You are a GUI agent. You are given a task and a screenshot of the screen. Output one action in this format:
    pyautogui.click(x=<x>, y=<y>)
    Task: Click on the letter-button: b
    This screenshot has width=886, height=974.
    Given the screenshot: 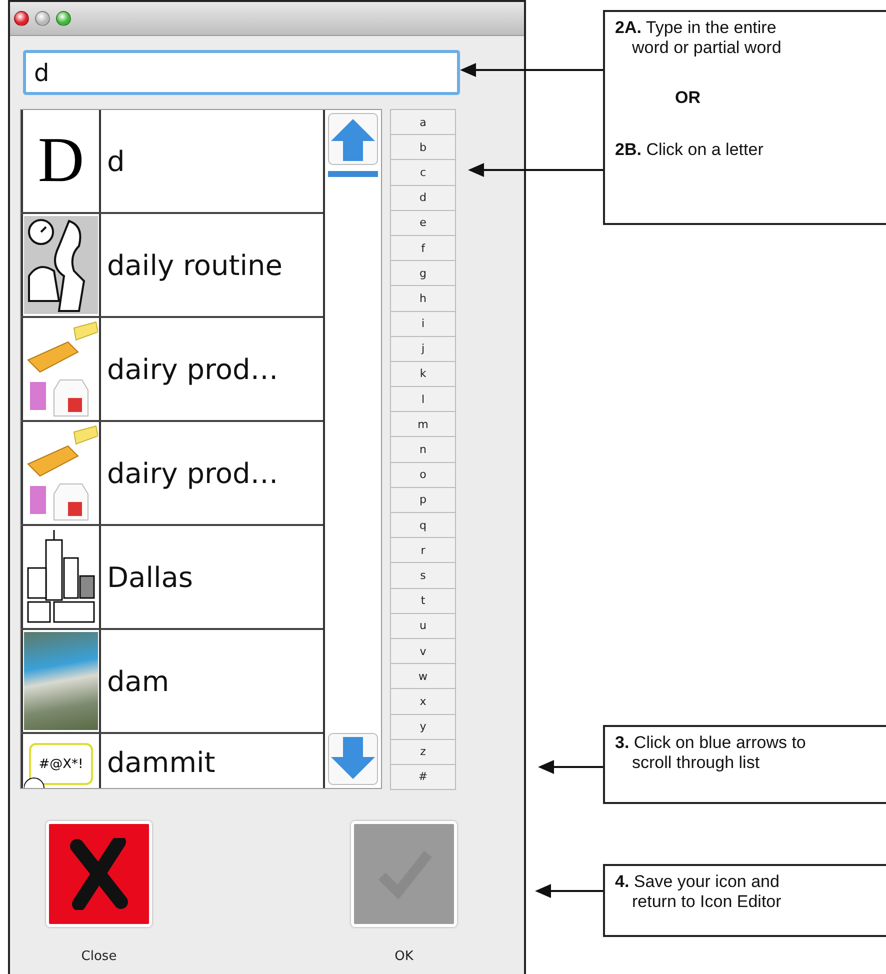 What is the action you would take?
    pyautogui.click(x=423, y=147)
    